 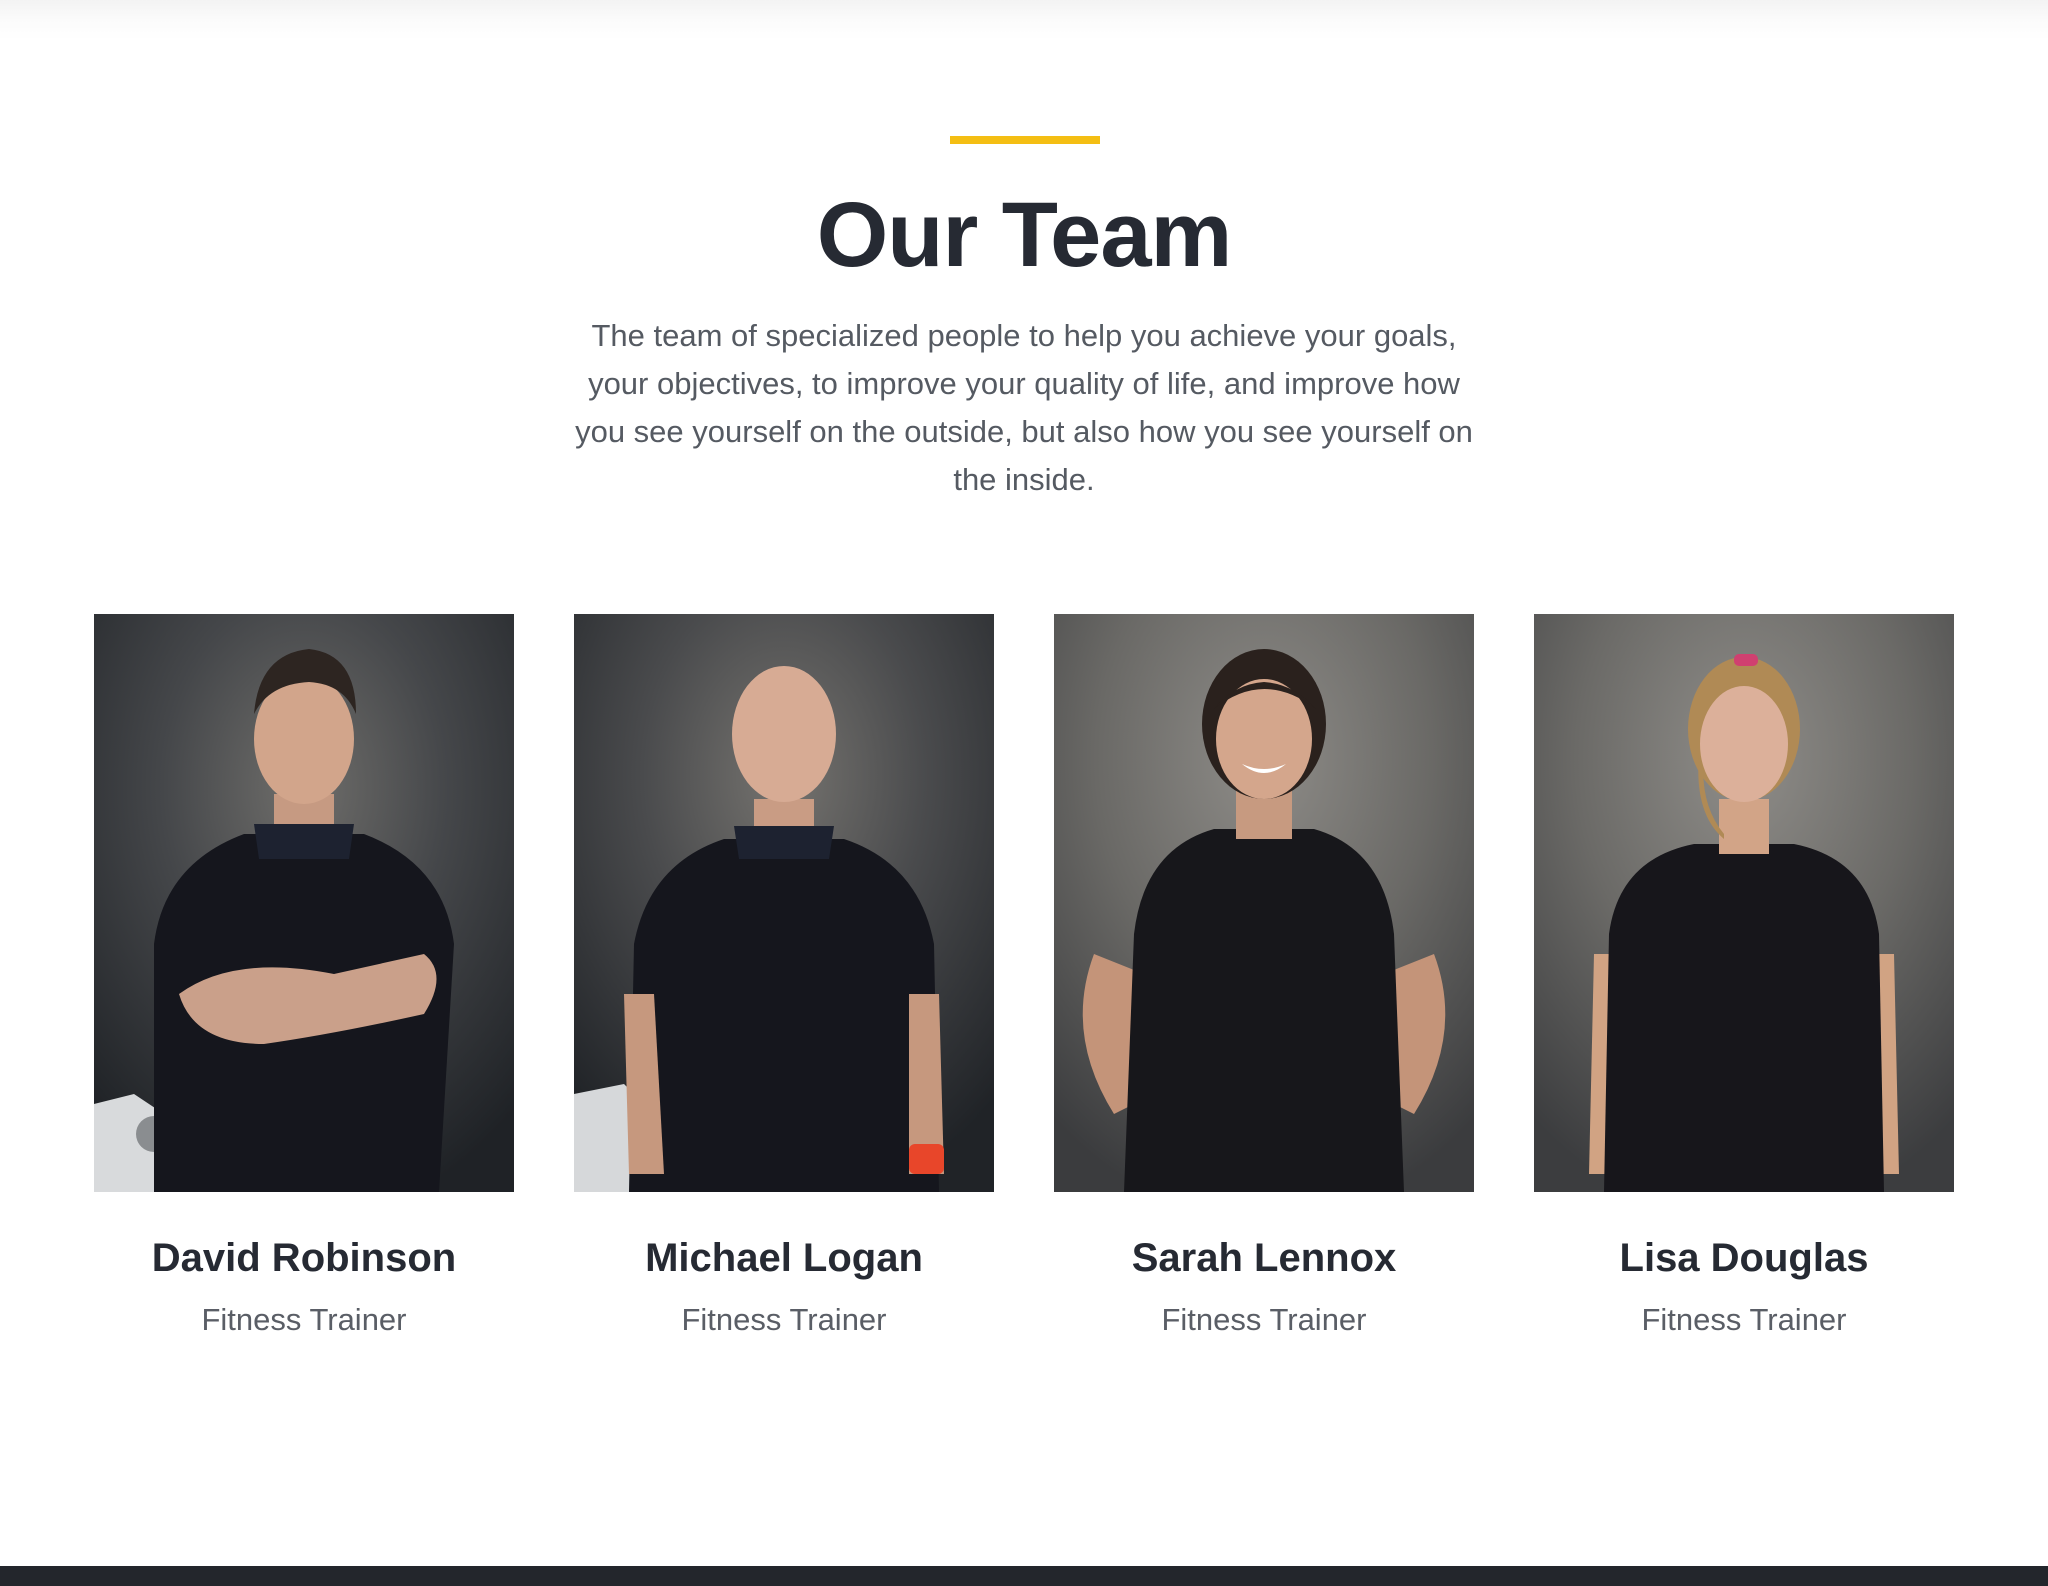 I want to click on section-title: Our Team, so click(x=1024, y=235).